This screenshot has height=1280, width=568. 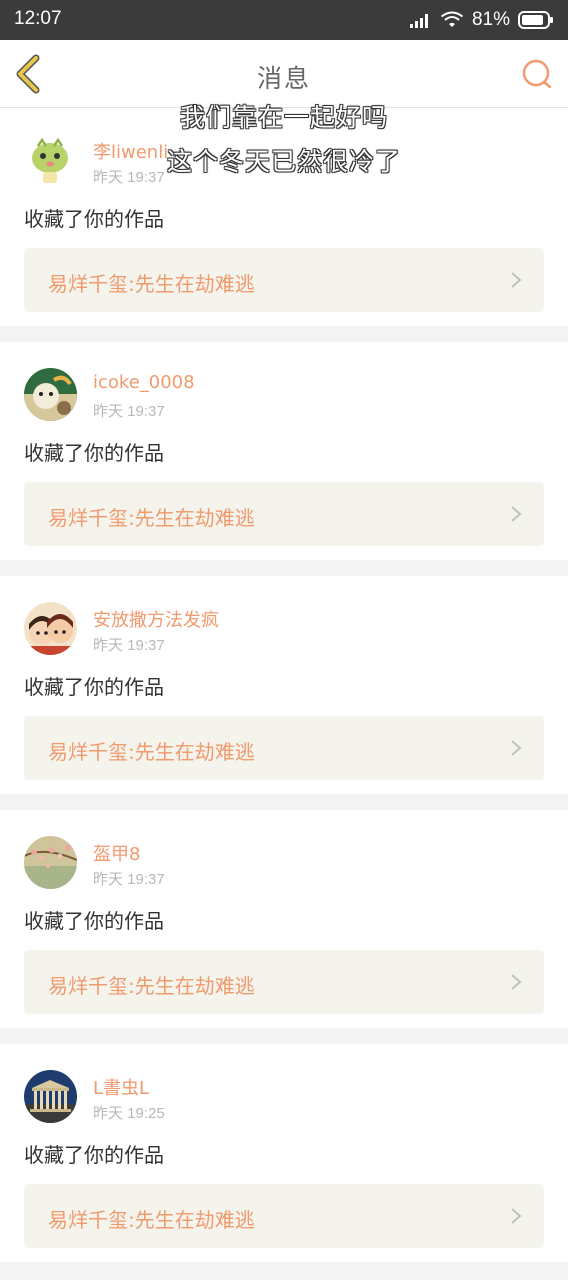 I want to click on nav-bar: 消息, so click(x=284, y=74).